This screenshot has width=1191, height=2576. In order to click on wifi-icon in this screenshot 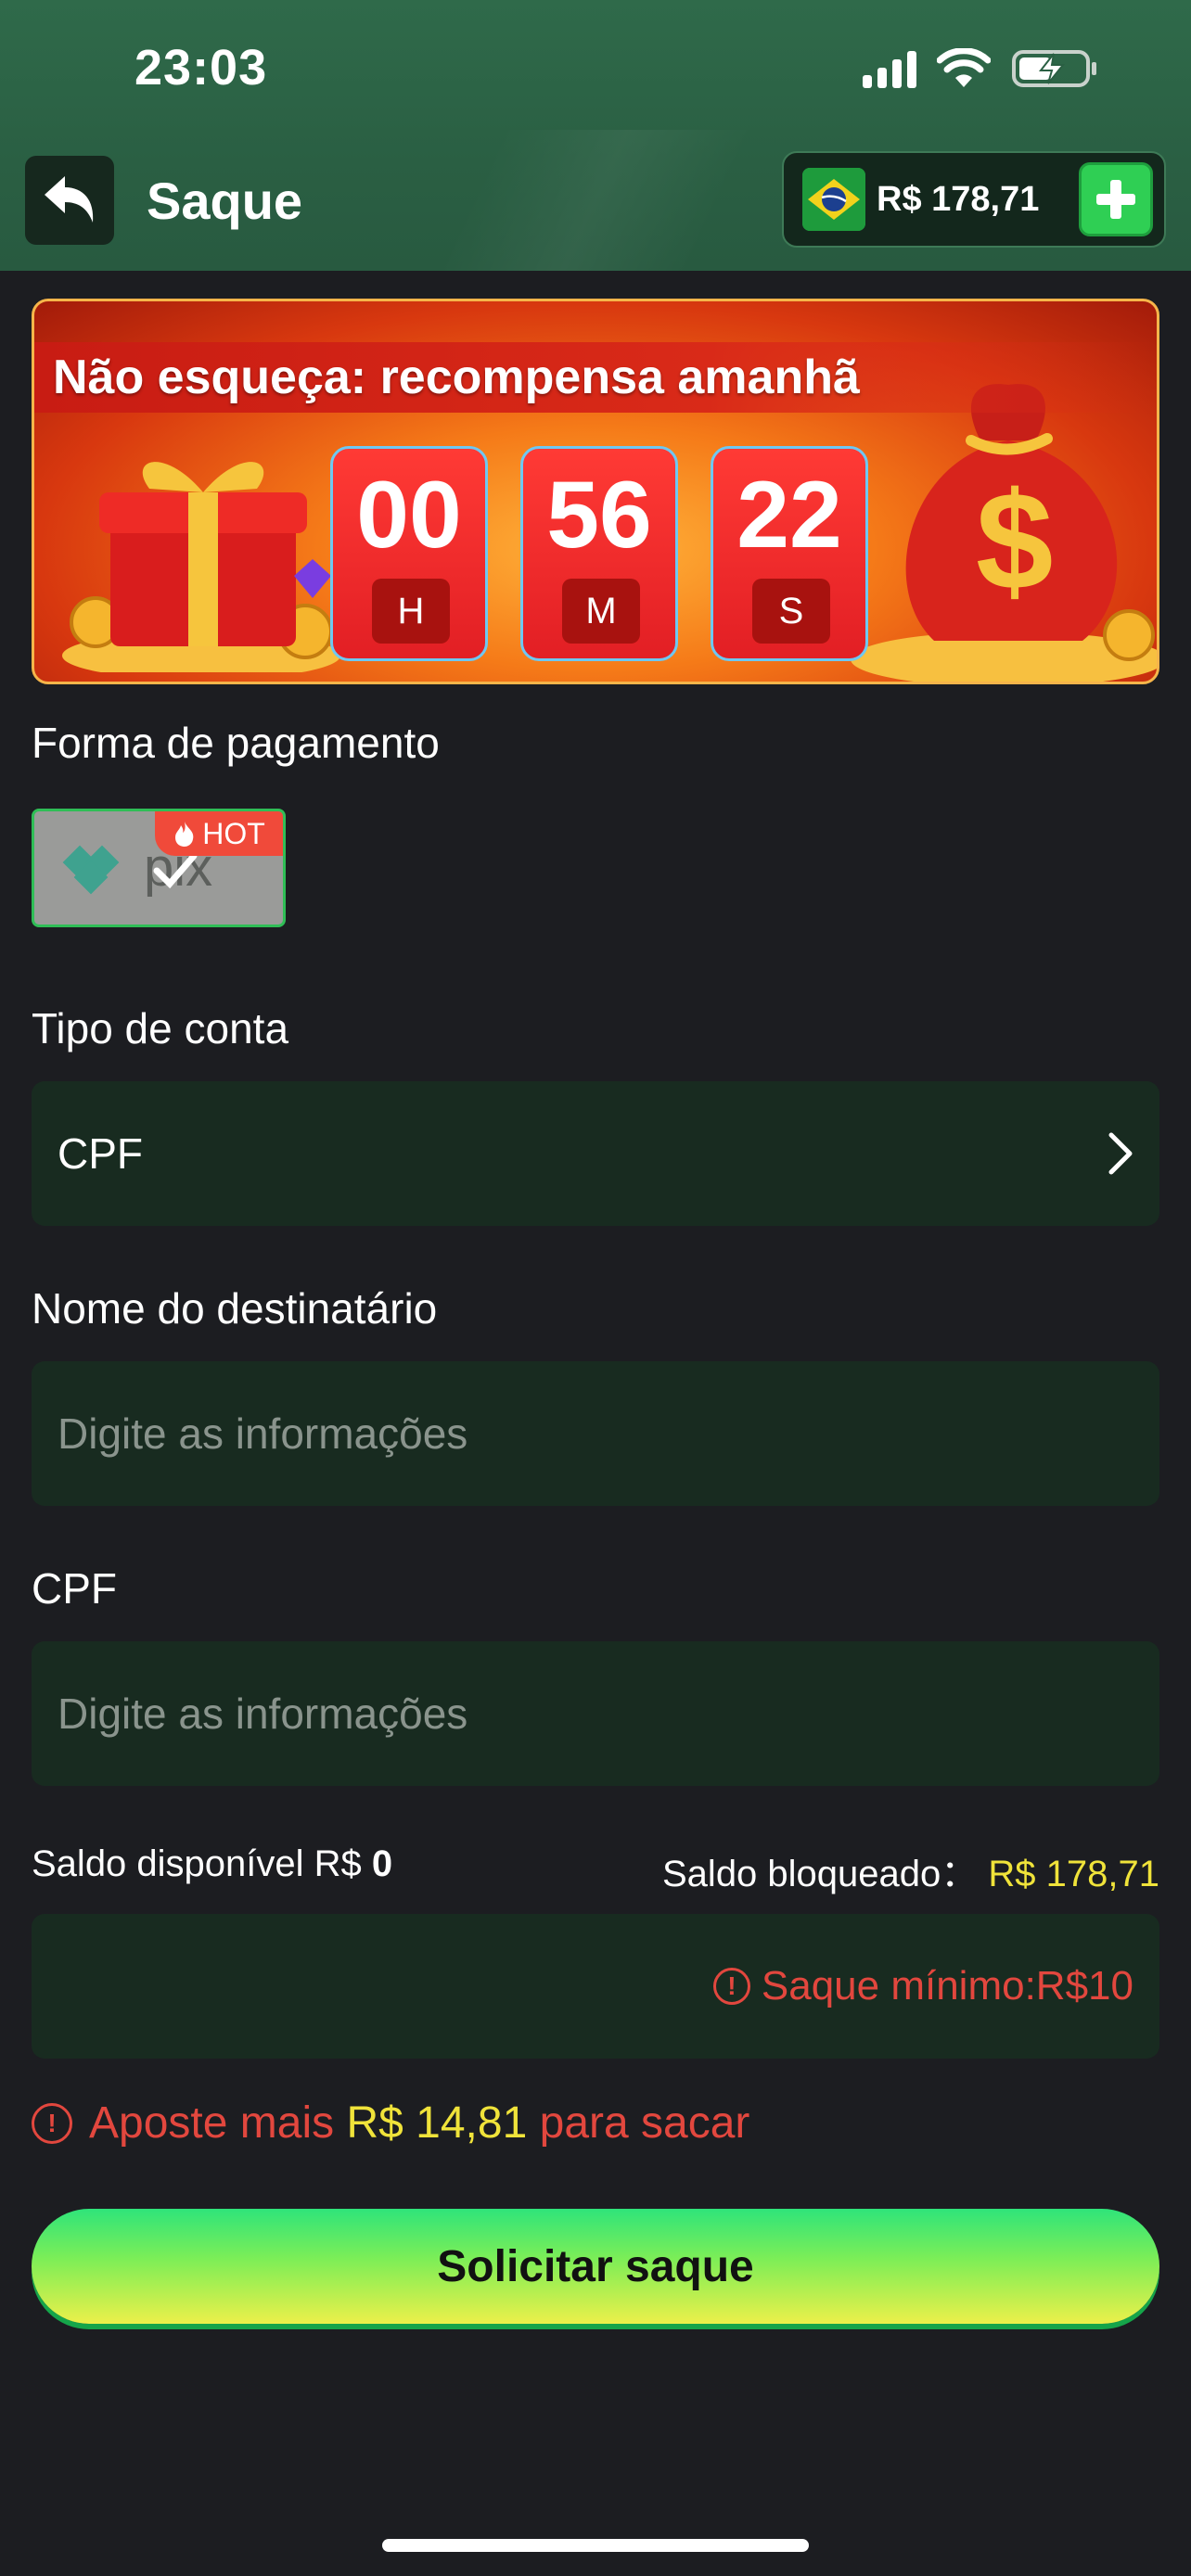, I will do `click(964, 67)`.